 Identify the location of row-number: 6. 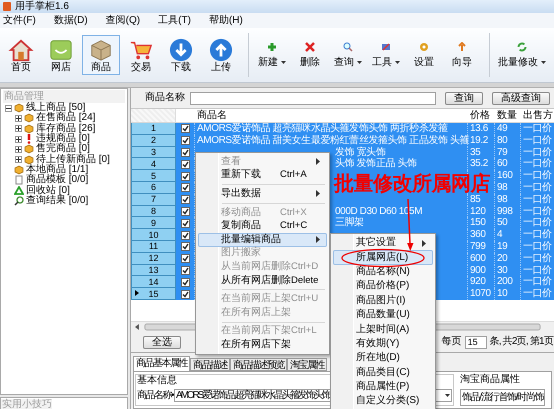
(153, 188).